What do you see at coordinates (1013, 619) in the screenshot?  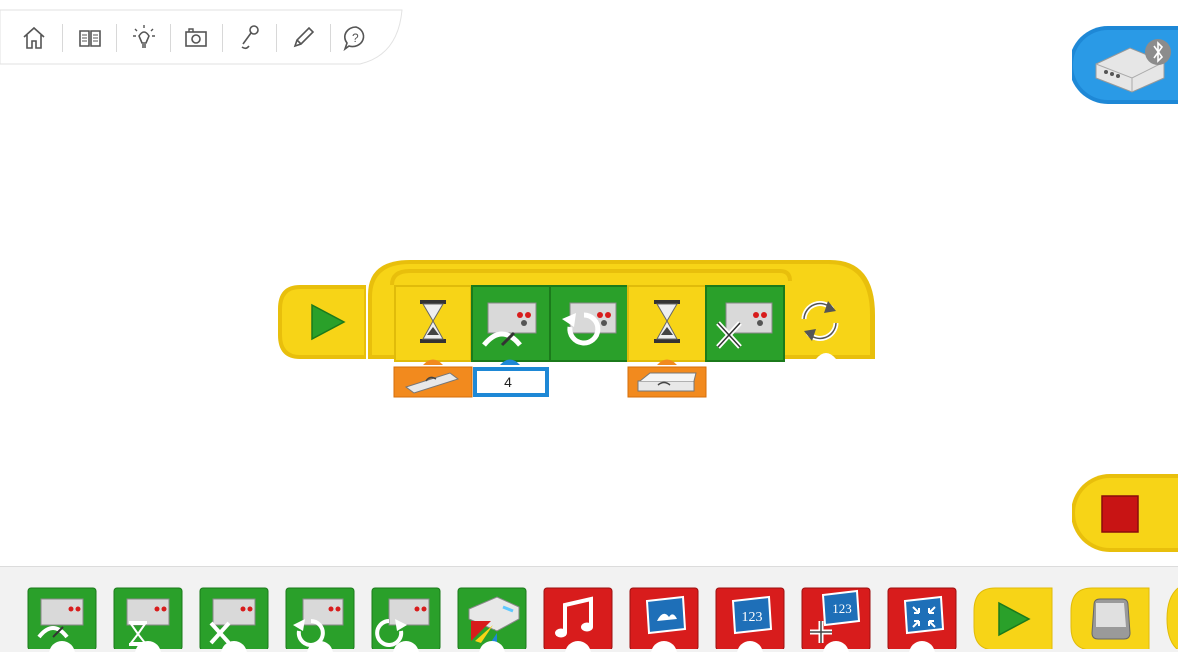 I see `palette-start-block` at bounding box center [1013, 619].